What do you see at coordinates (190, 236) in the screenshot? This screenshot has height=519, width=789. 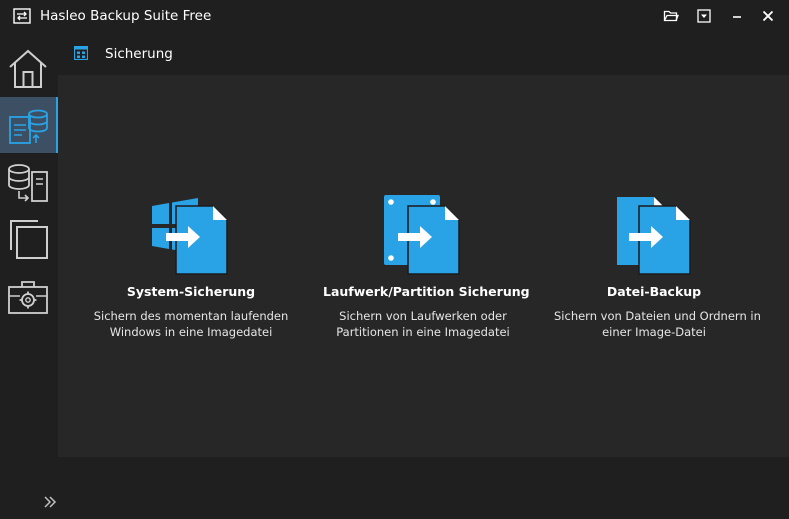 I see `windows-backup-icon` at bounding box center [190, 236].